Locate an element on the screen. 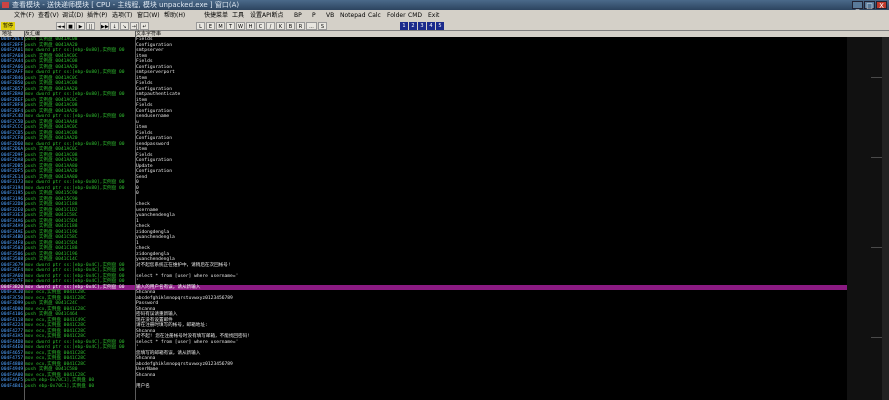  step-into-button: ↓ is located at coordinates (114, 26).